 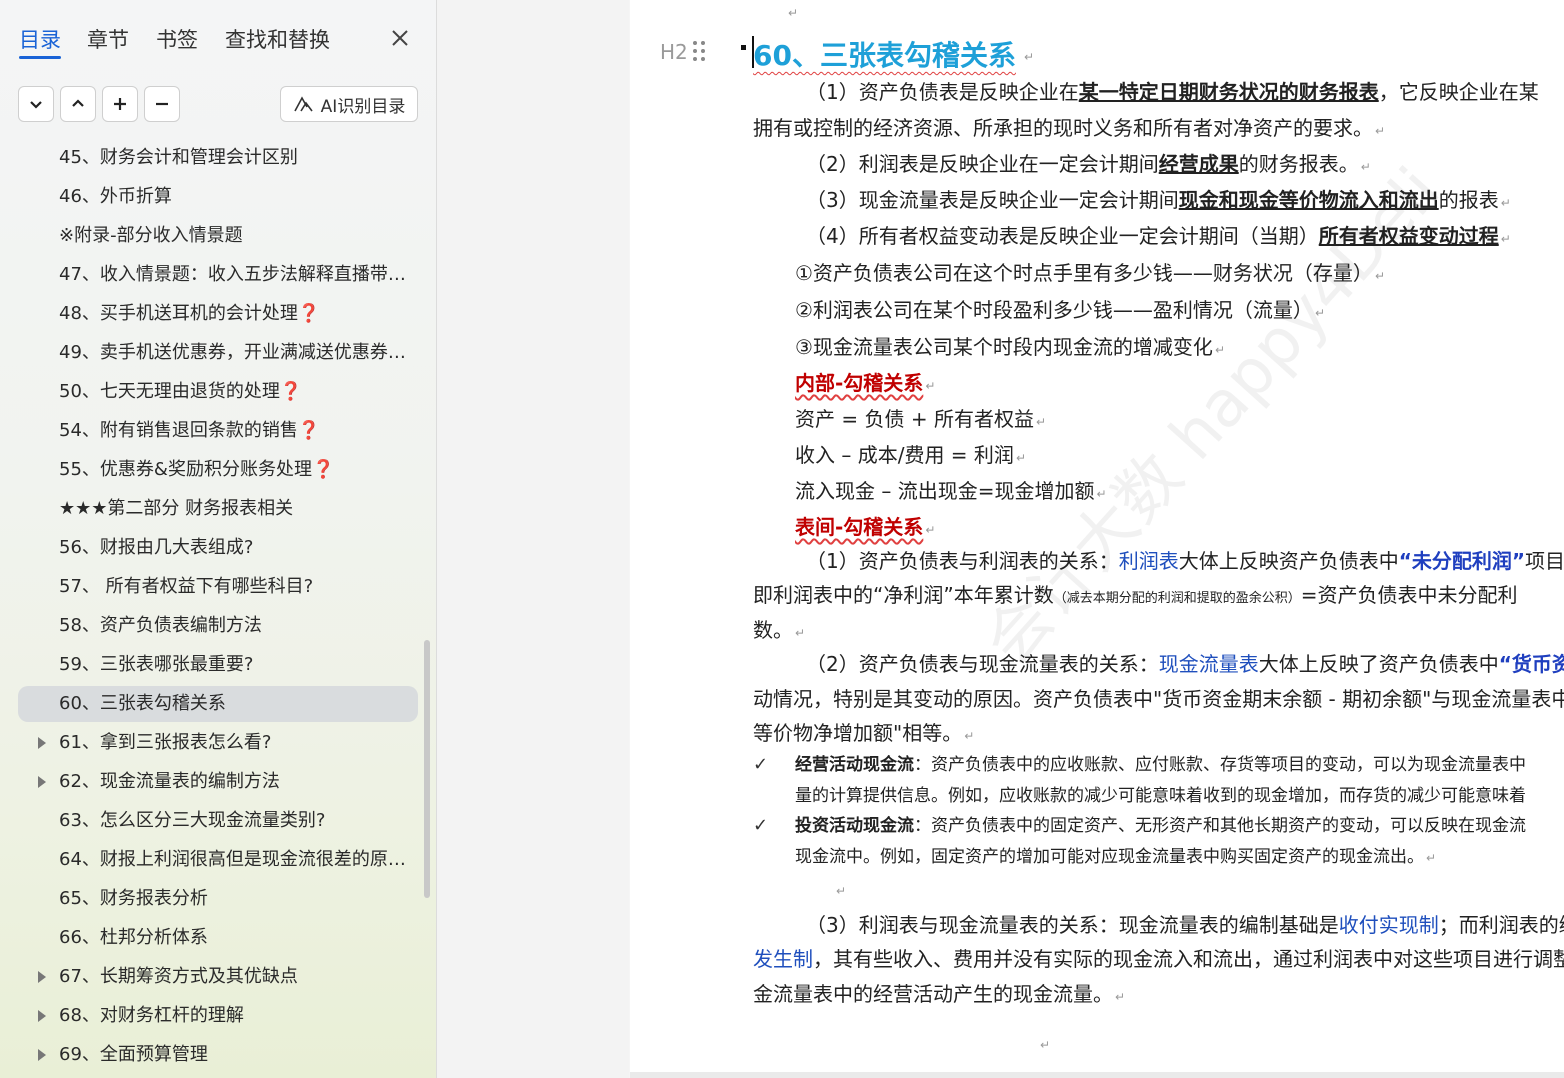 What do you see at coordinates (674, 52) in the screenshot?
I see `heading-level-badge: H2` at bounding box center [674, 52].